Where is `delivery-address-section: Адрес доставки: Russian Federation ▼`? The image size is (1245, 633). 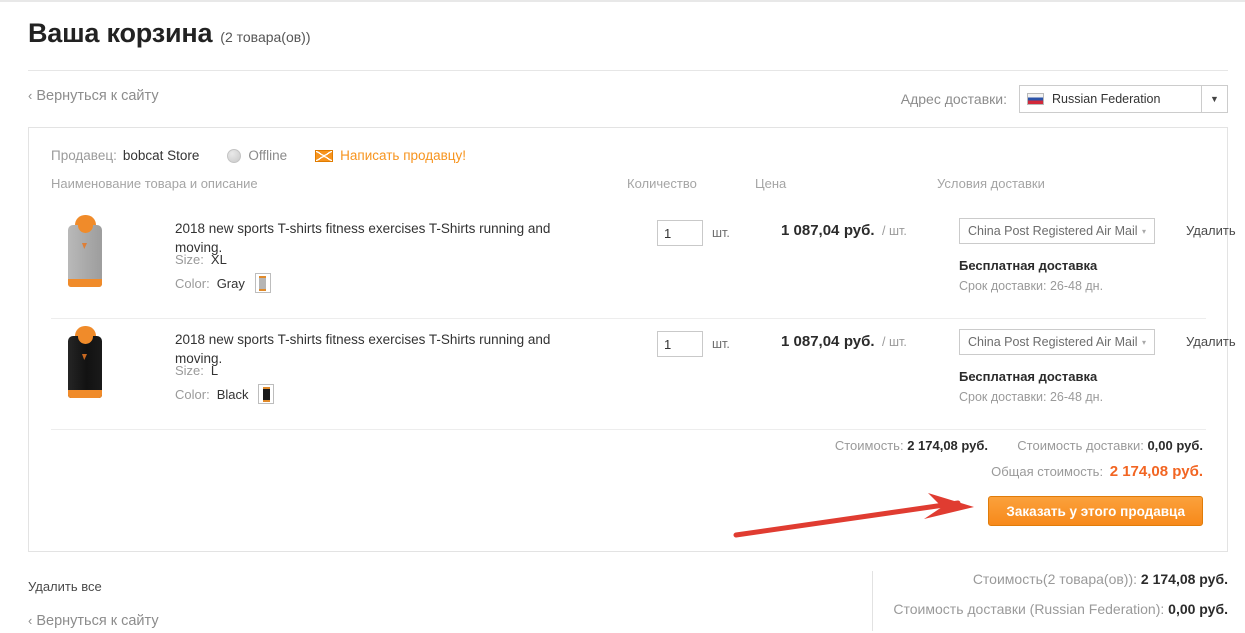
delivery-address-section: Адрес доставки: Russian Federation ▼ is located at coordinates (1064, 99).